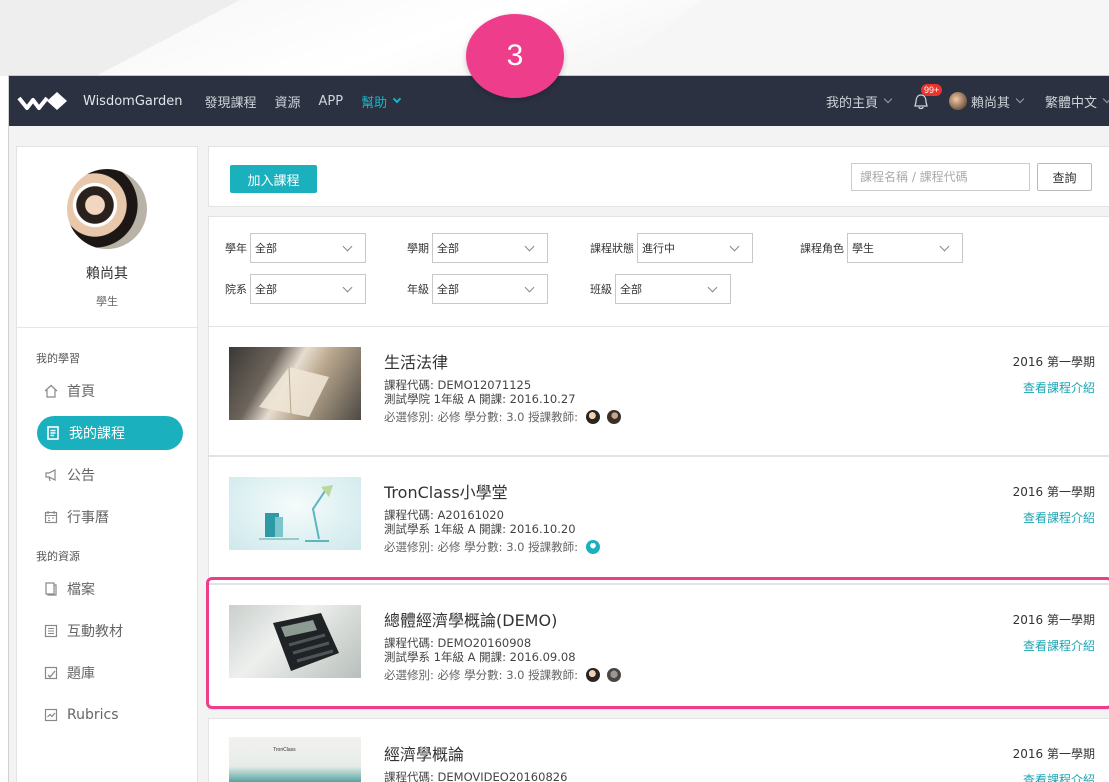 Image resolution: width=1109 pixels, height=782 pixels. Describe the element at coordinates (1070, 103) in the screenshot. I see `language-label: 繁體中文` at that location.